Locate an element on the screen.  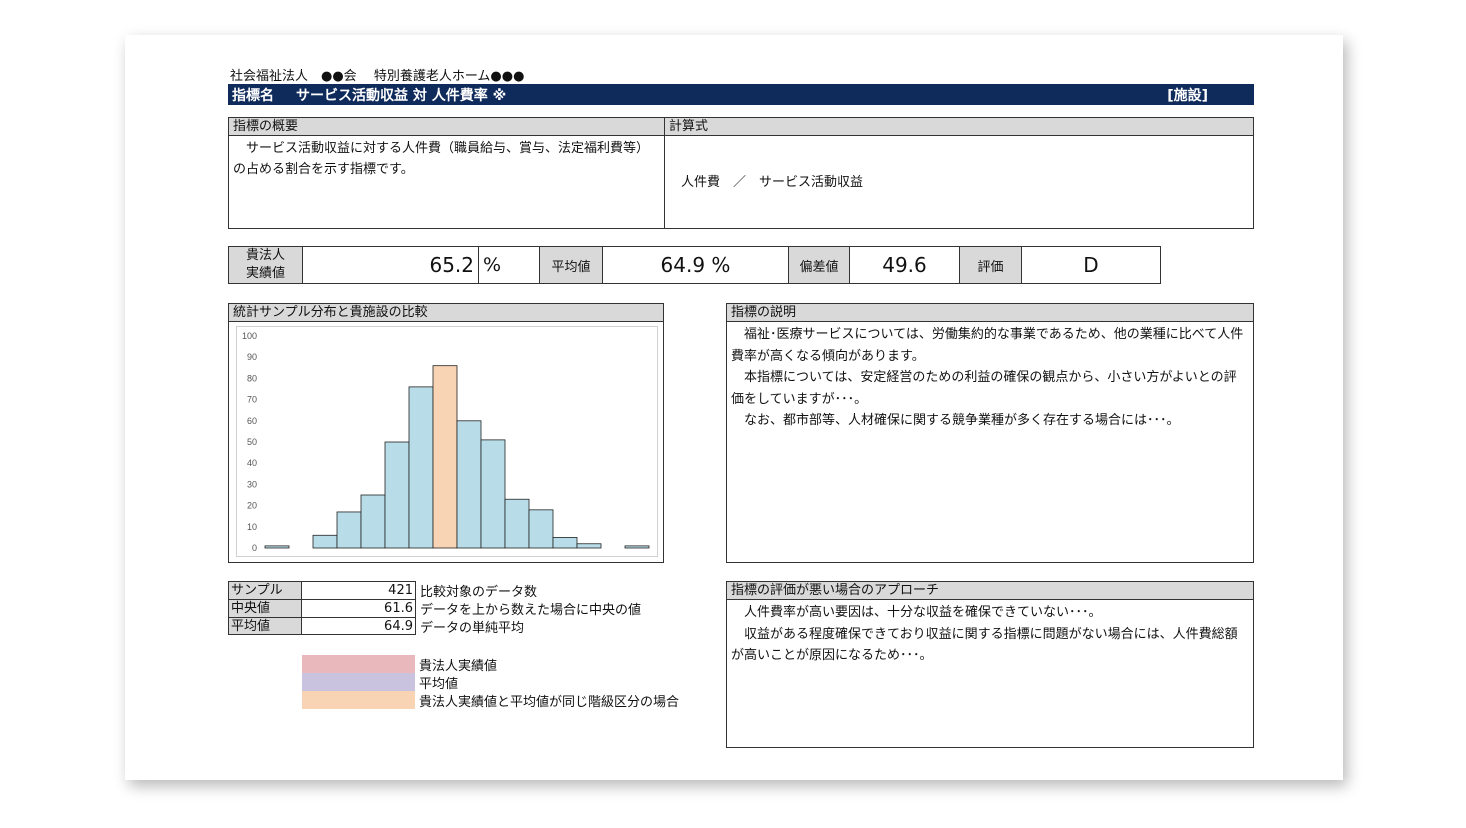
result-label: 貴法人実績値 is located at coordinates (266, 265).